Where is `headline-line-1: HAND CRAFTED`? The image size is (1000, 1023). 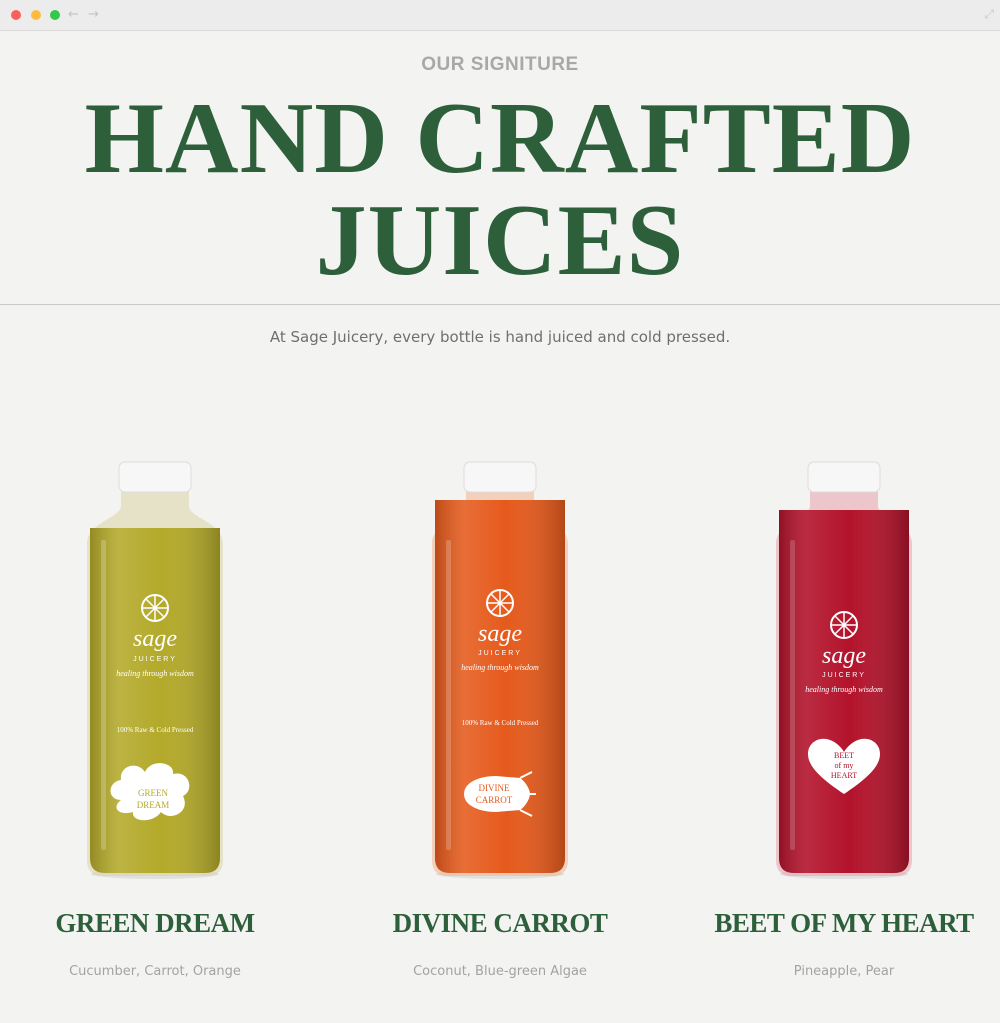
headline-line-1: HAND CRAFTED is located at coordinates (500, 138).